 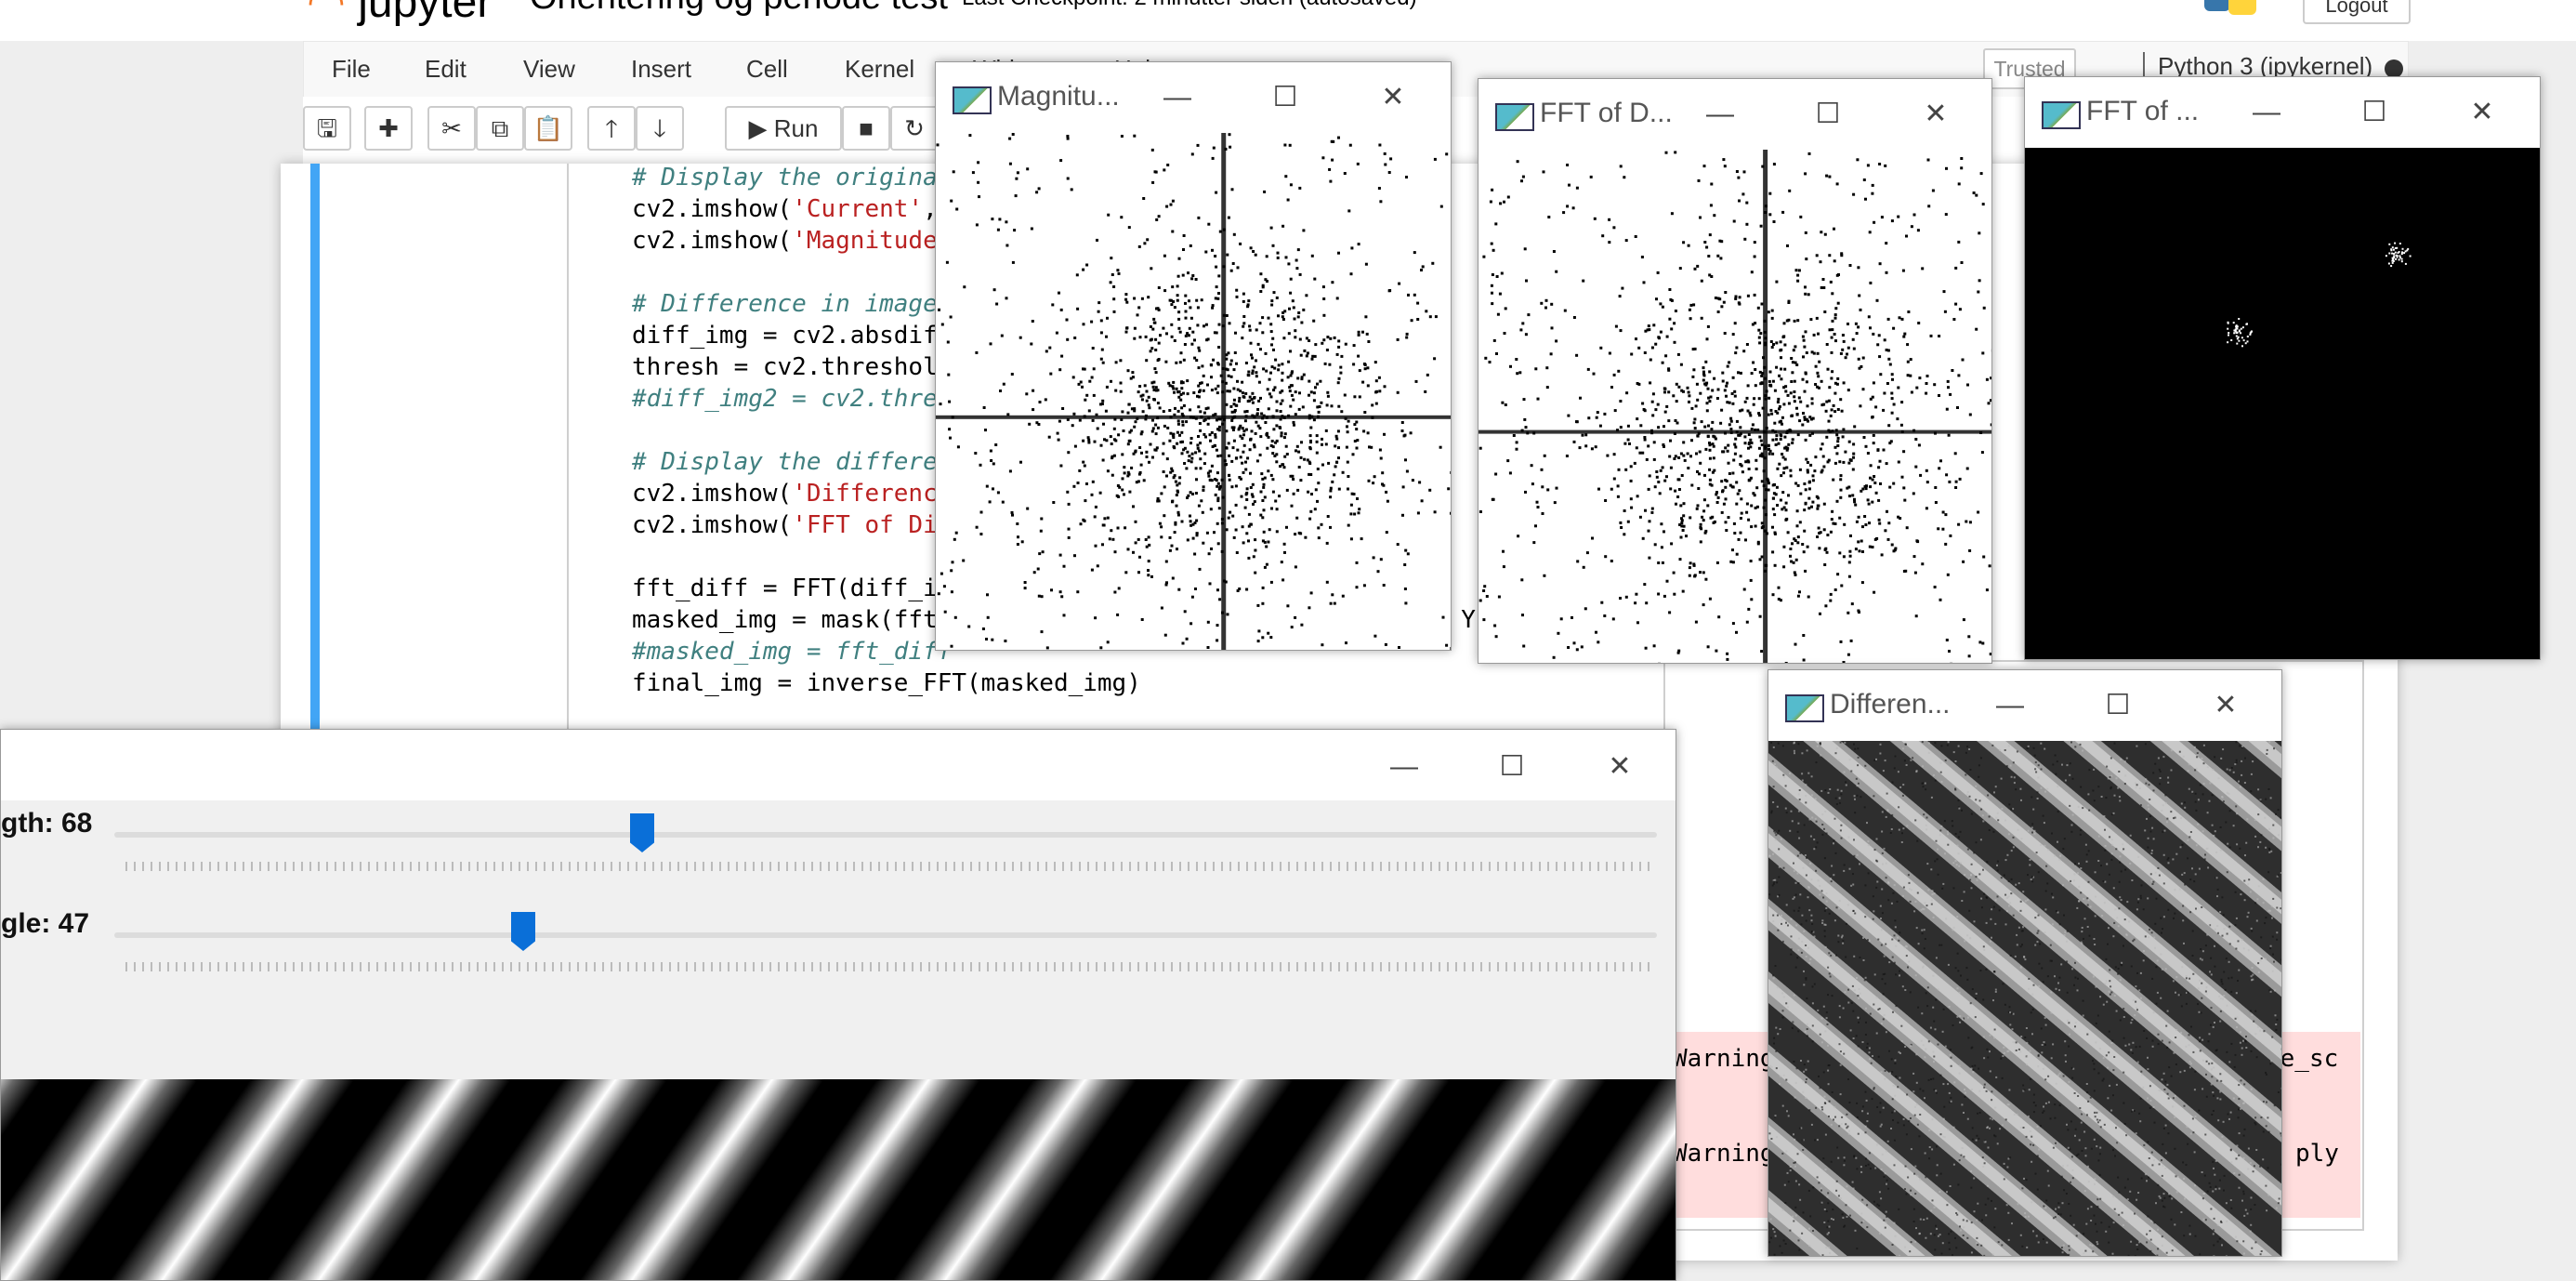 I want to click on plus-icon: ✚, so click(x=388, y=128).